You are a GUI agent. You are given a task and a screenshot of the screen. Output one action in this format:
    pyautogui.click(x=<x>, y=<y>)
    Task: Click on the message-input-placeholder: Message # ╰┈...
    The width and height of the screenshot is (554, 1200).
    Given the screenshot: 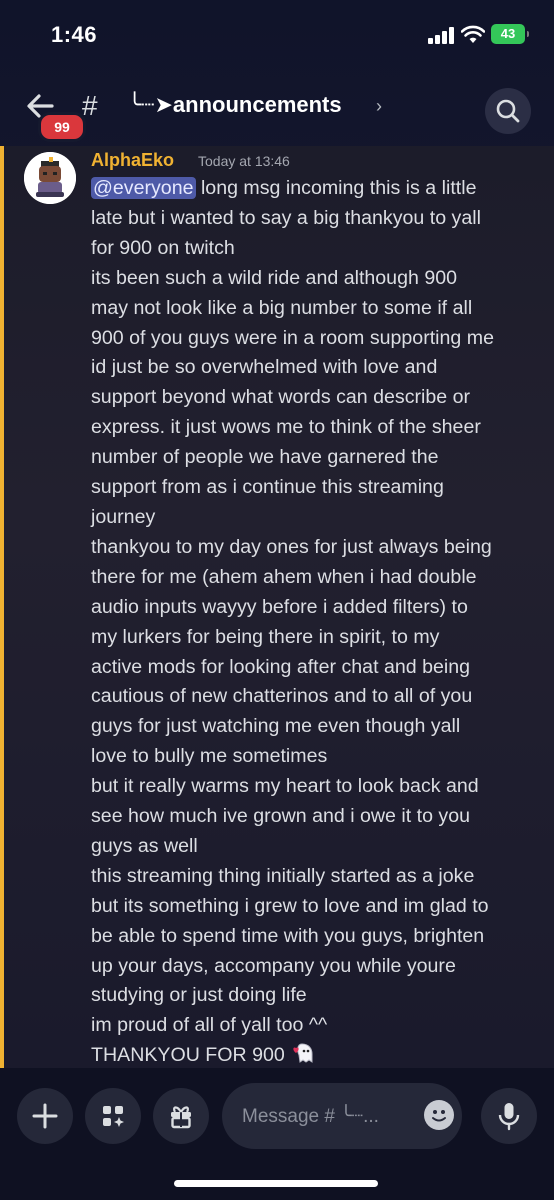 What is the action you would take?
    pyautogui.click(x=310, y=1116)
    